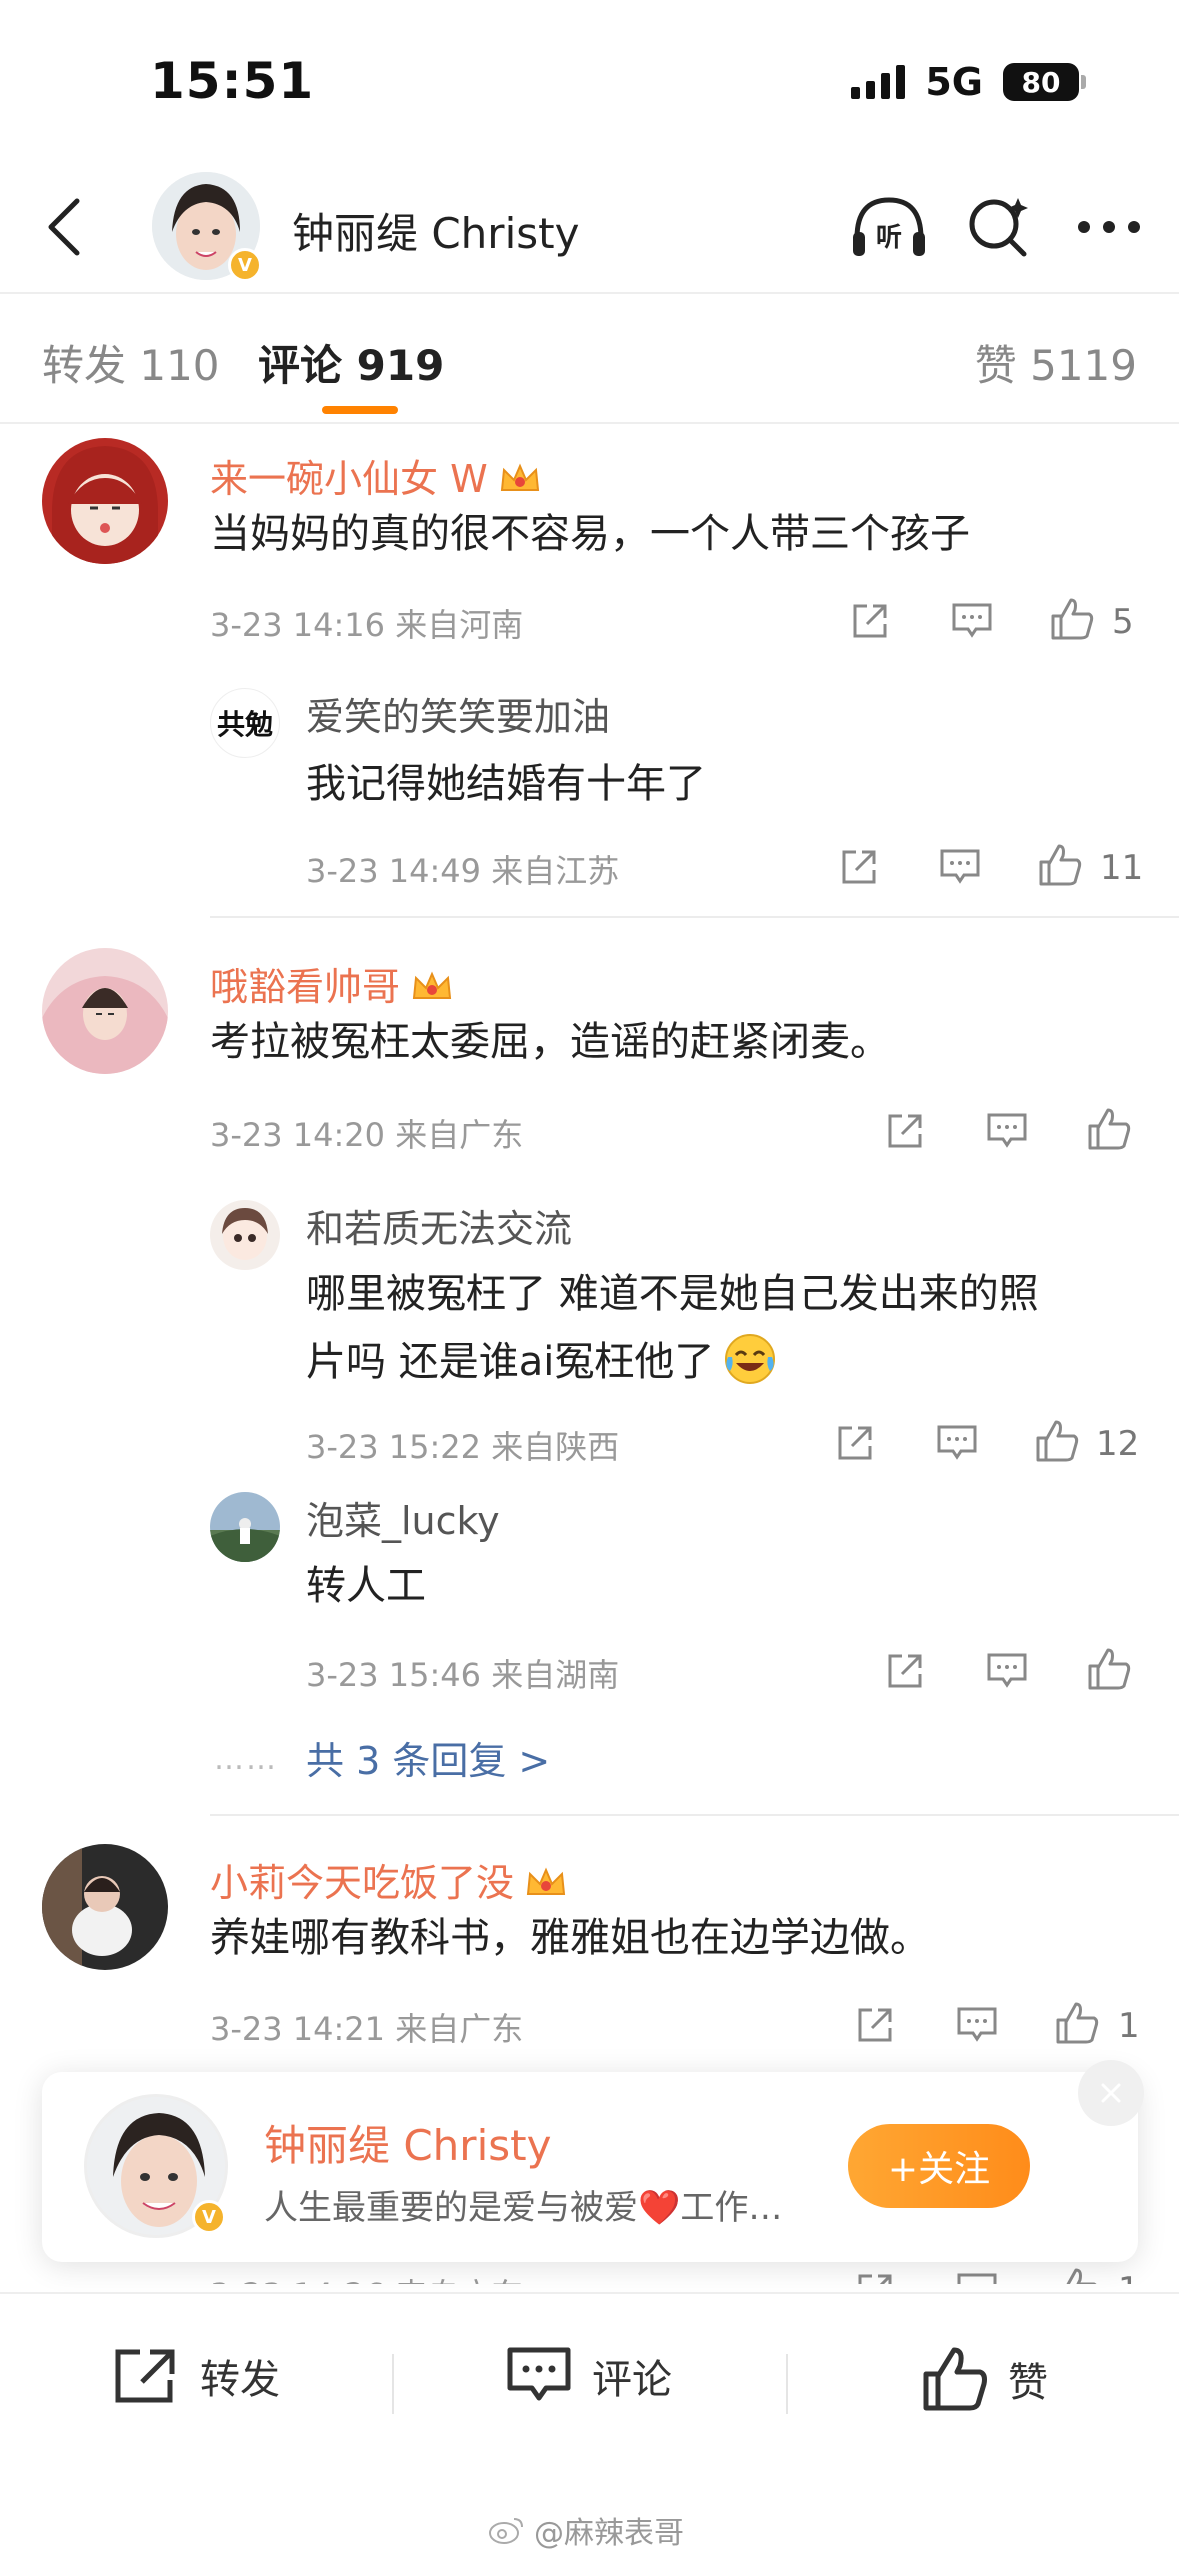 Image resolution: width=1179 pixels, height=2556 pixels. Describe the element at coordinates (131, 362) in the screenshot. I see `tab-repost: 转发 110` at that location.